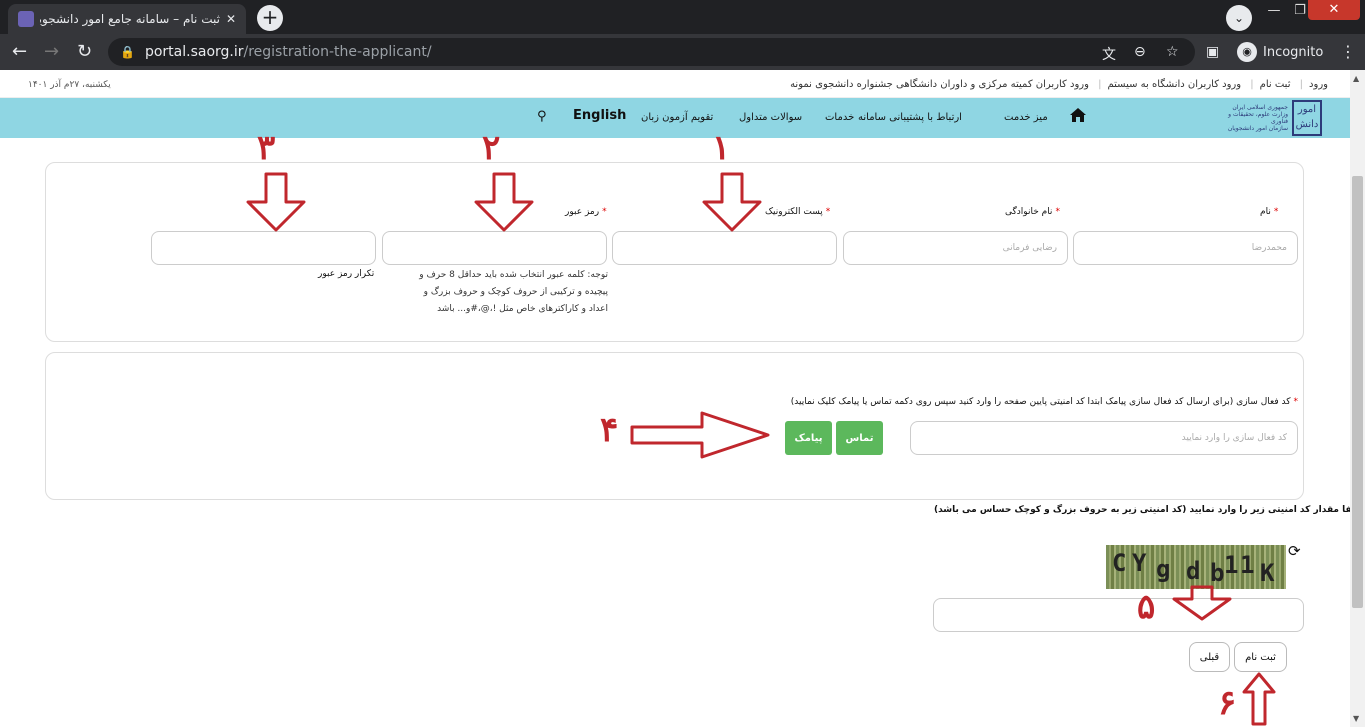 The height and width of the screenshot is (727, 1365). Describe the element at coordinates (1227, 703) in the screenshot. I see `annotation-number-6: ۶` at that location.